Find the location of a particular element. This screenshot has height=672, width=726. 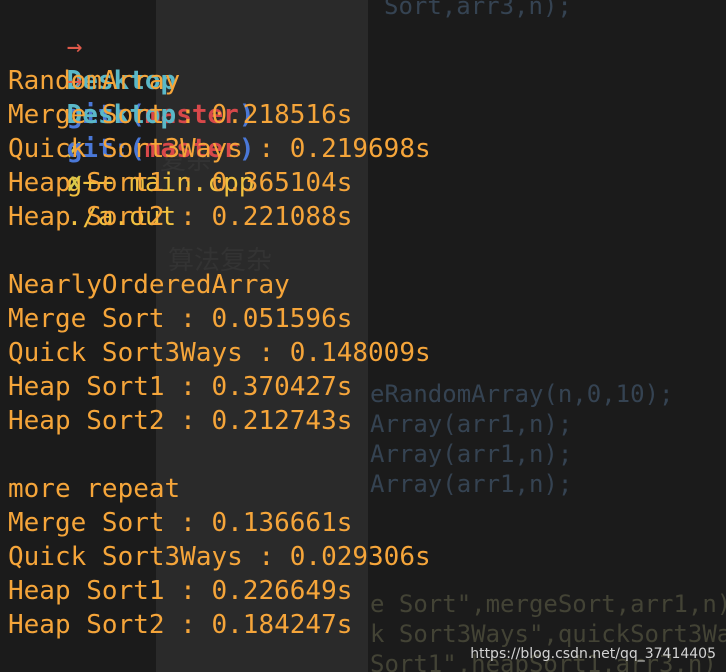

output-line: Merge Sort : 0.136661s is located at coordinates (180, 523).